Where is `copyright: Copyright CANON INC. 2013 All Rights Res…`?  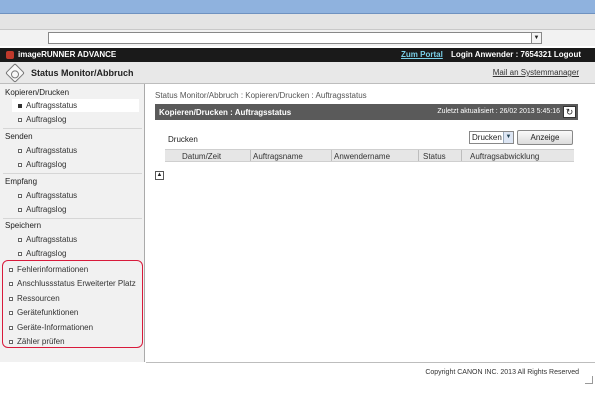
copyright: Copyright CANON INC. 2013 All Rights Res… is located at coordinates (502, 372).